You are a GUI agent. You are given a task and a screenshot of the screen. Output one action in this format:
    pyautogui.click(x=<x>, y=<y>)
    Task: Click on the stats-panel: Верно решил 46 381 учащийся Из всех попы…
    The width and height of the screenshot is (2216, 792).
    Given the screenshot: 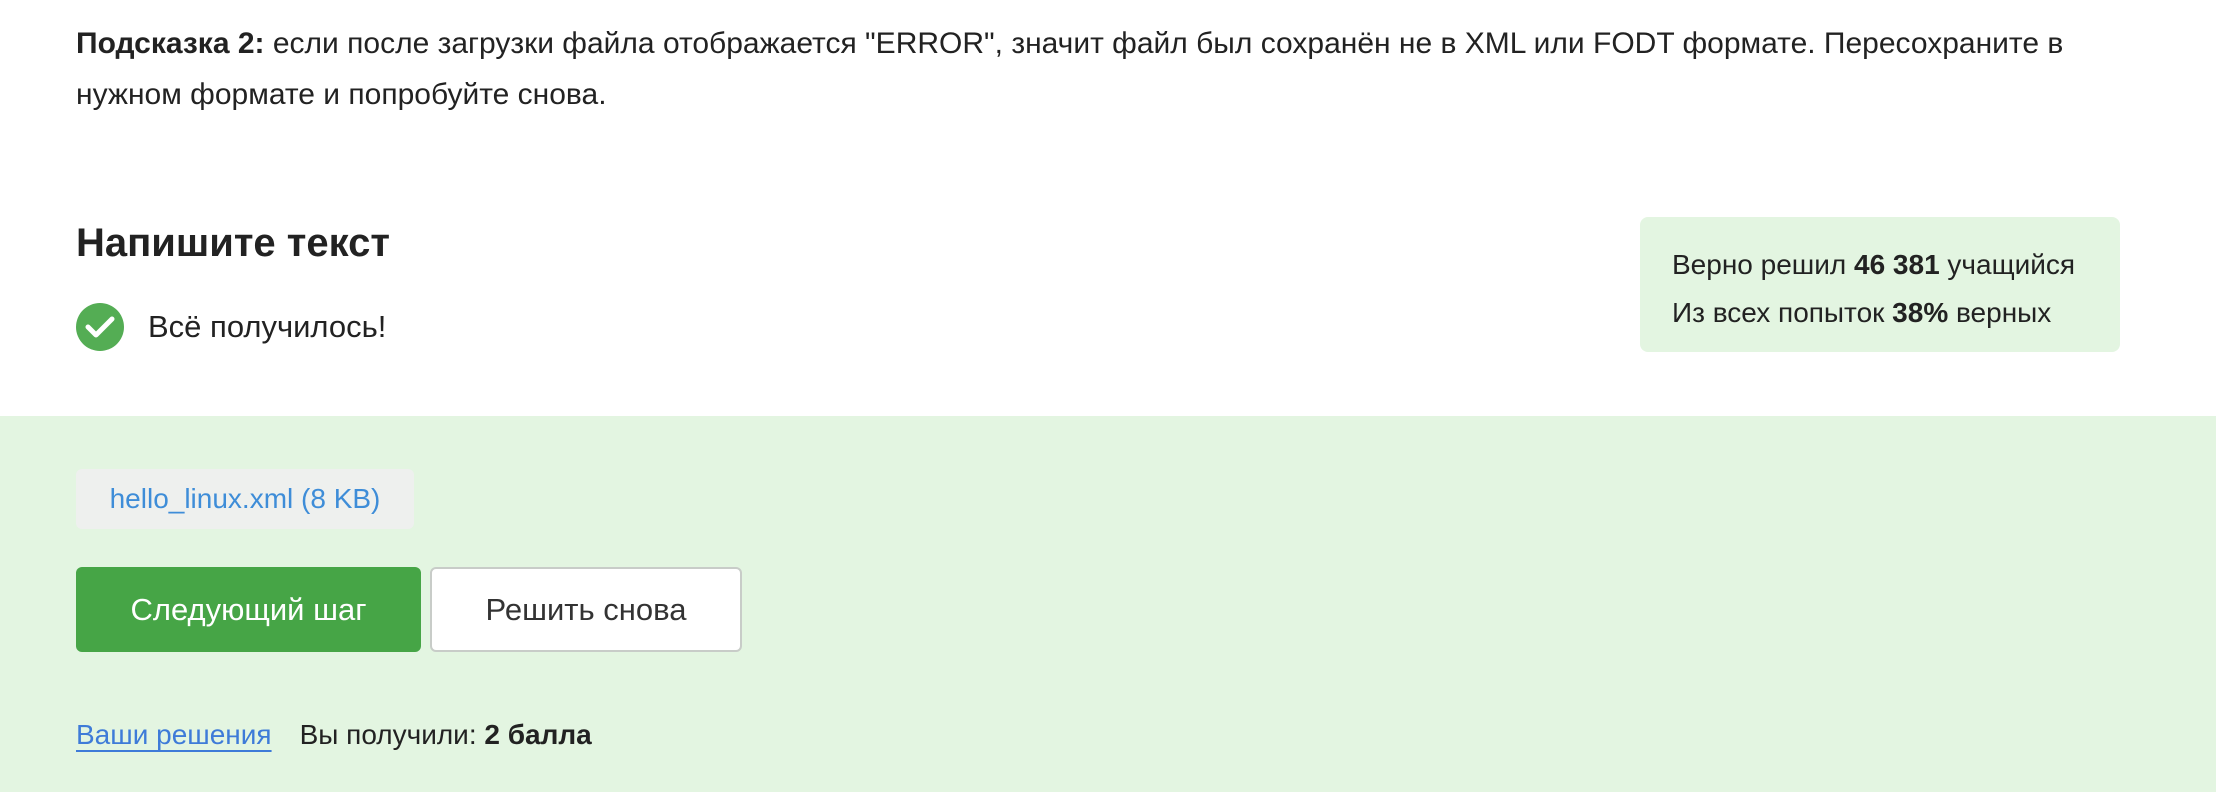 What is the action you would take?
    pyautogui.click(x=1880, y=284)
    